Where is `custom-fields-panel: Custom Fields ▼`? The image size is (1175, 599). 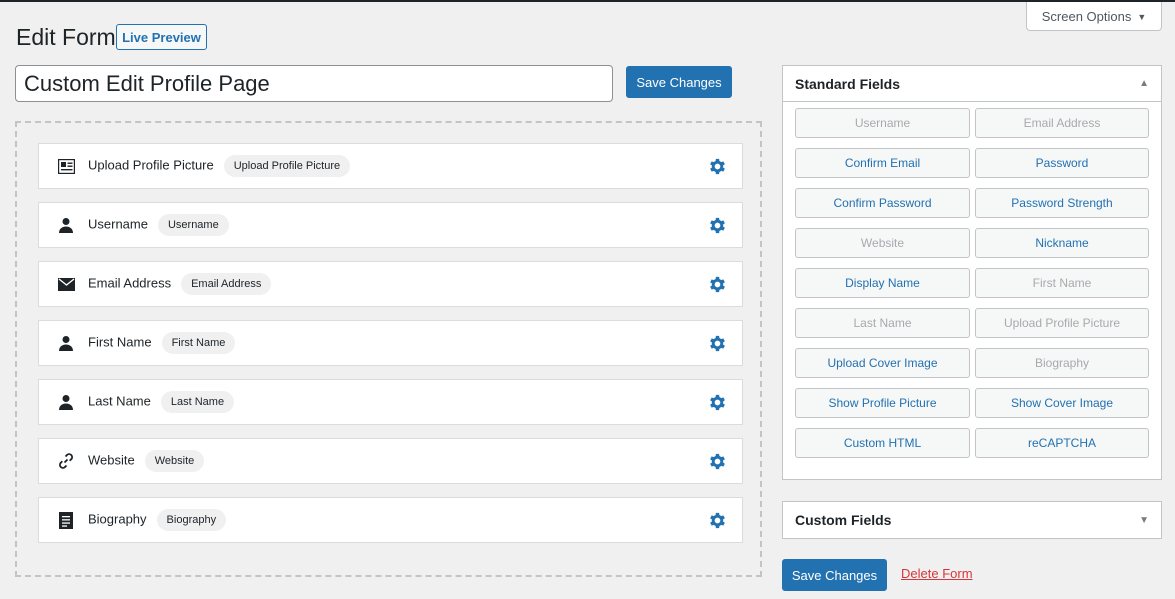 custom-fields-panel: Custom Fields ▼ is located at coordinates (972, 520).